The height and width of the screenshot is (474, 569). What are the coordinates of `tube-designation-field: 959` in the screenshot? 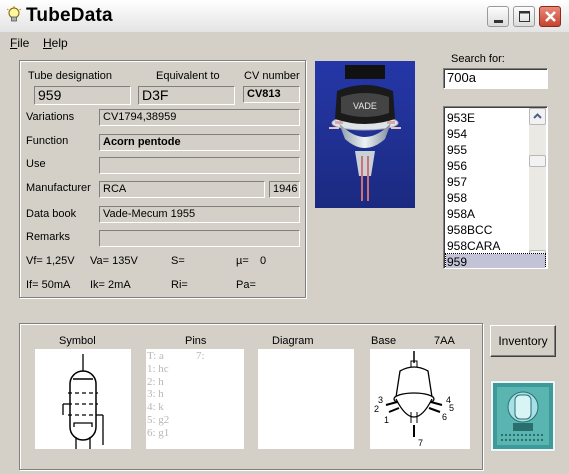 It's located at (82, 95).